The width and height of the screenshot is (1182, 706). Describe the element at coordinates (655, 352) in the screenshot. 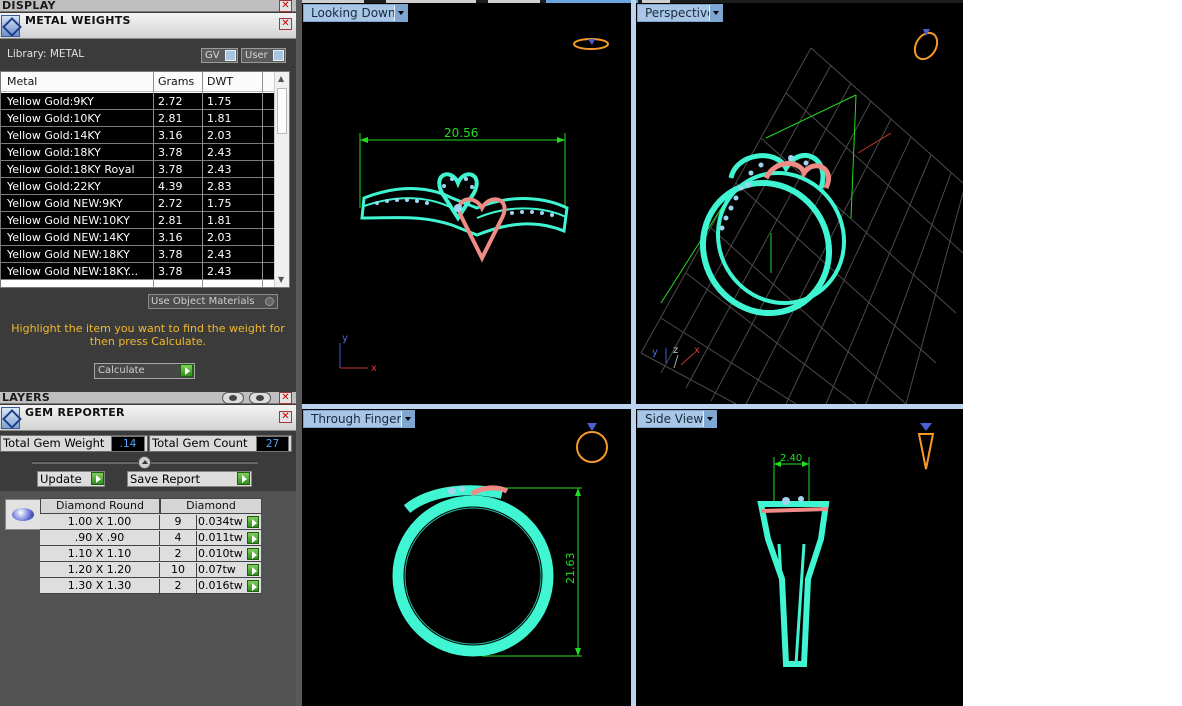

I see `axis-y-label: y` at that location.